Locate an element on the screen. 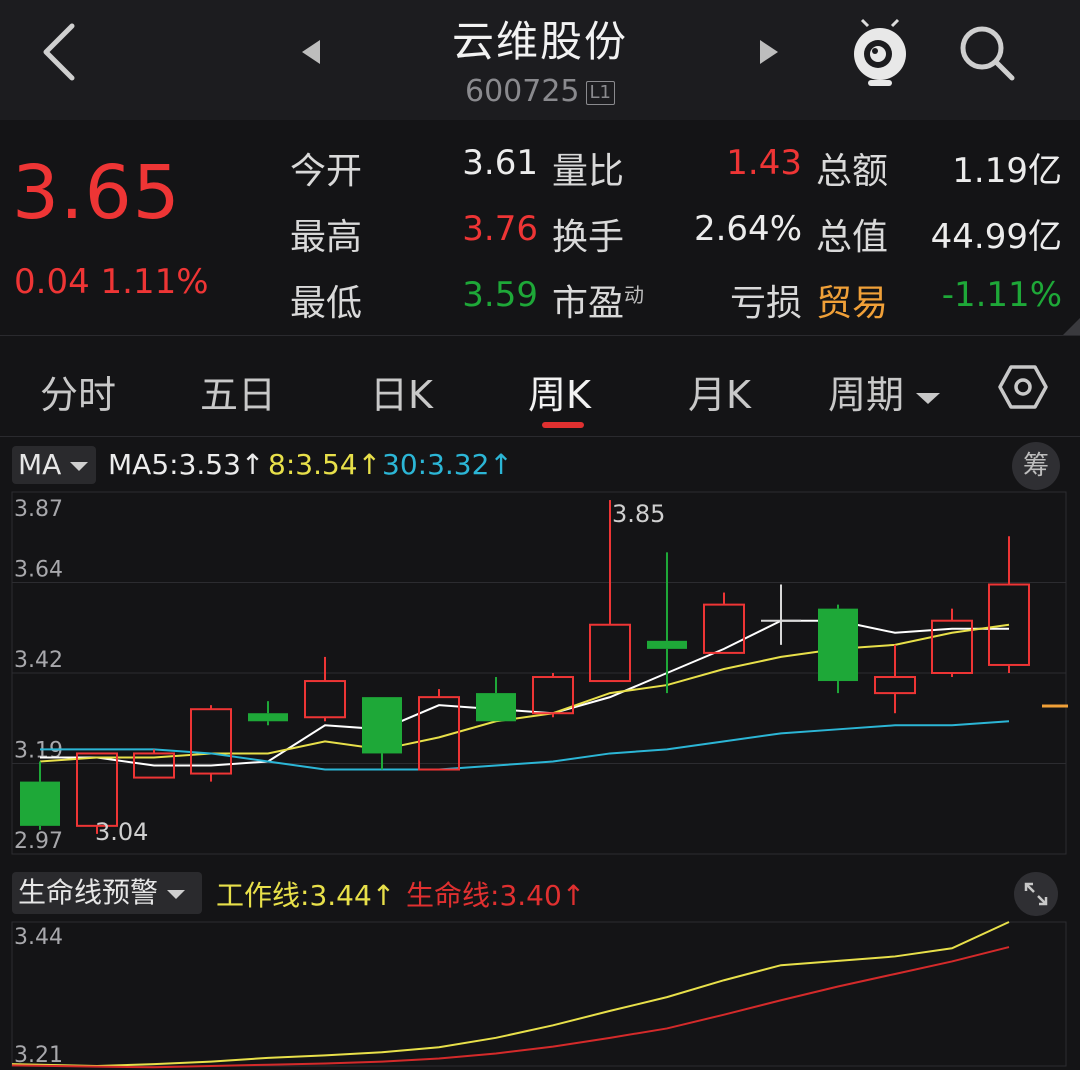  max-price-label: 3.85 is located at coordinates (638, 514).